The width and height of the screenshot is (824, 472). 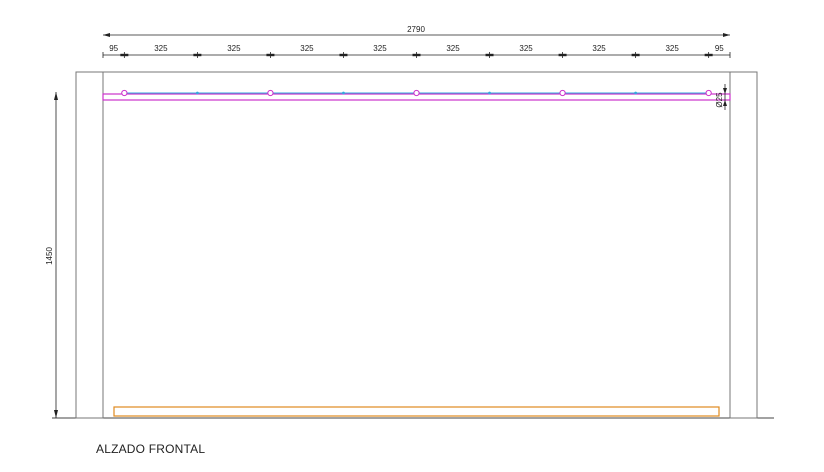 I want to click on drawing-title: ALZADO FRONTAL, so click(x=151, y=449).